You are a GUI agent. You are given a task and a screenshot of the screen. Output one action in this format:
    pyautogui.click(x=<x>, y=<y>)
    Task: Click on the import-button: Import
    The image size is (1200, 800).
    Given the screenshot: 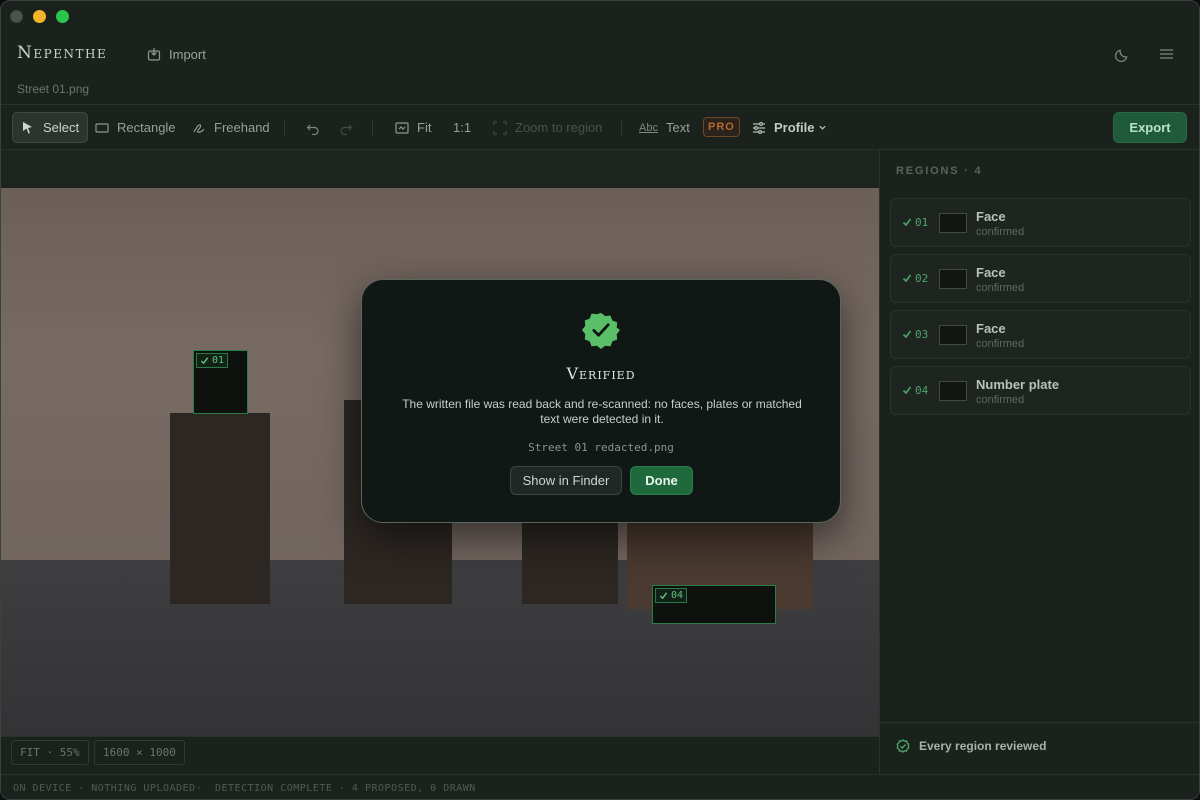 What is the action you would take?
    pyautogui.click(x=176, y=54)
    